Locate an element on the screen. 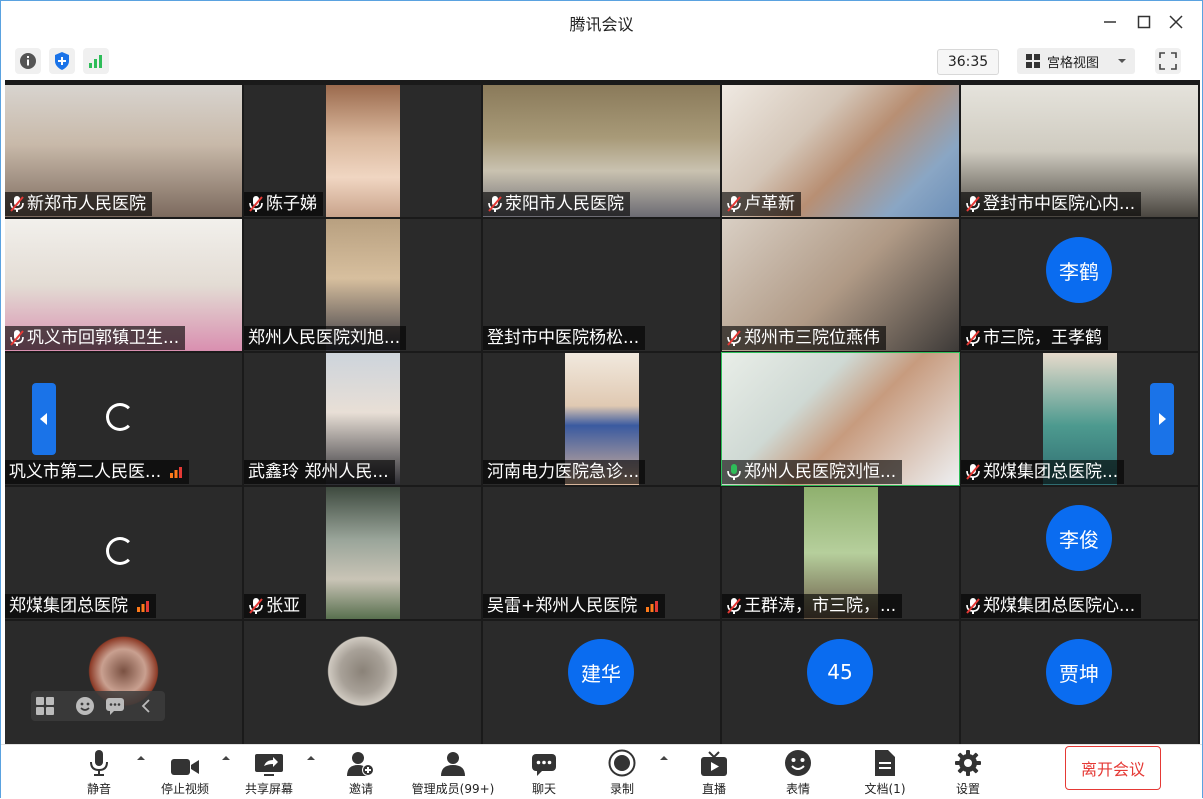  participant-tile: 贾坤 is located at coordinates (1079, 682).